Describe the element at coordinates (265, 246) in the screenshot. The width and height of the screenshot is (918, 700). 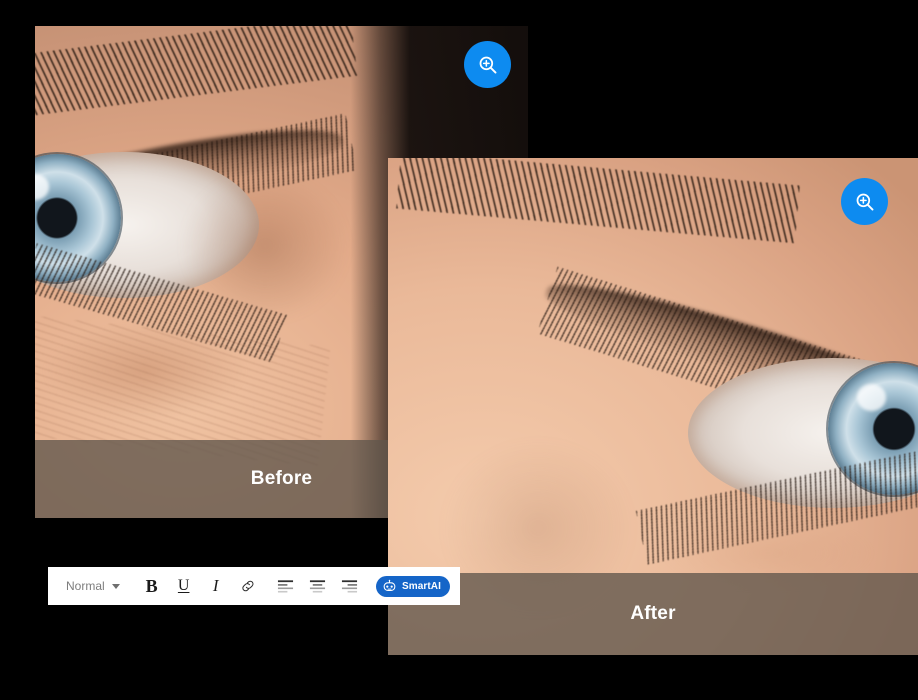
I see `temple-shadow` at that location.